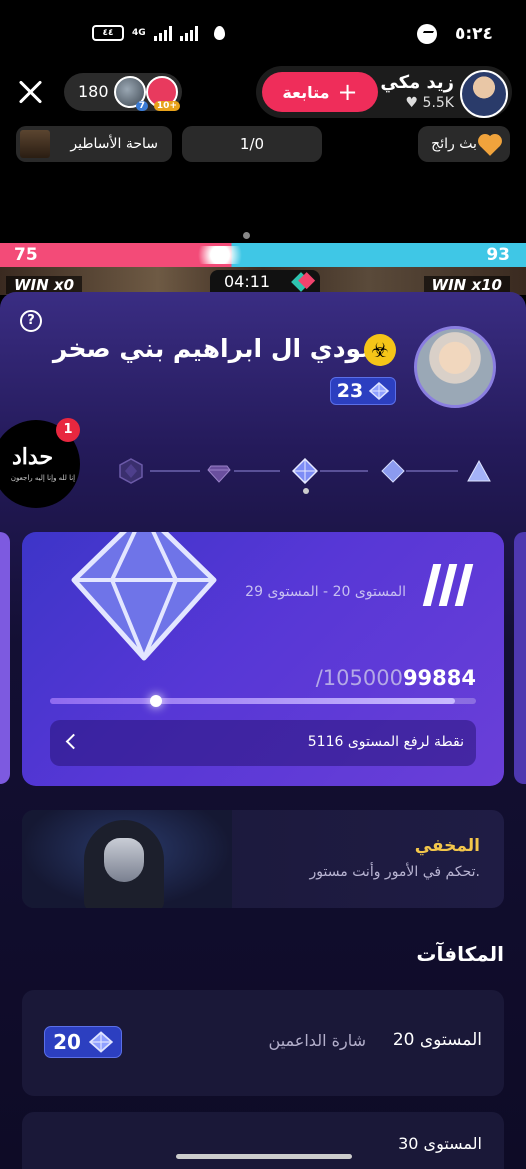 This screenshot has width=526, height=1169. Describe the element at coordinates (263, 1140) in the screenshot. I see `reward-card: المستوى 30` at that location.